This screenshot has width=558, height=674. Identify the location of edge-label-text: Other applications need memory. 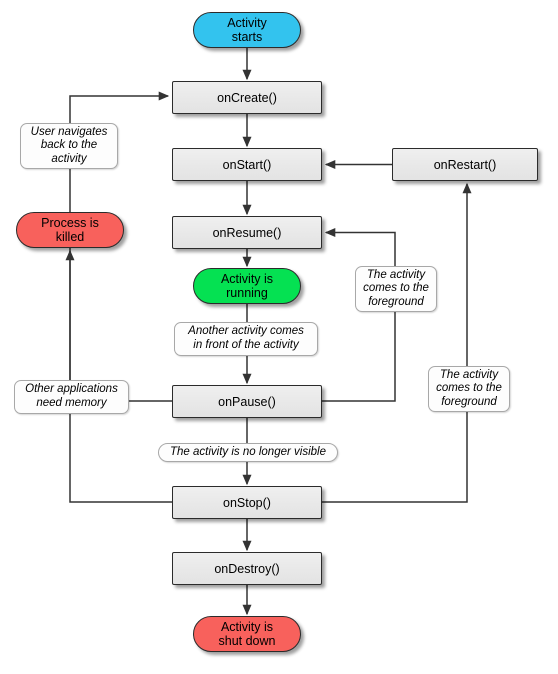
(71, 396).